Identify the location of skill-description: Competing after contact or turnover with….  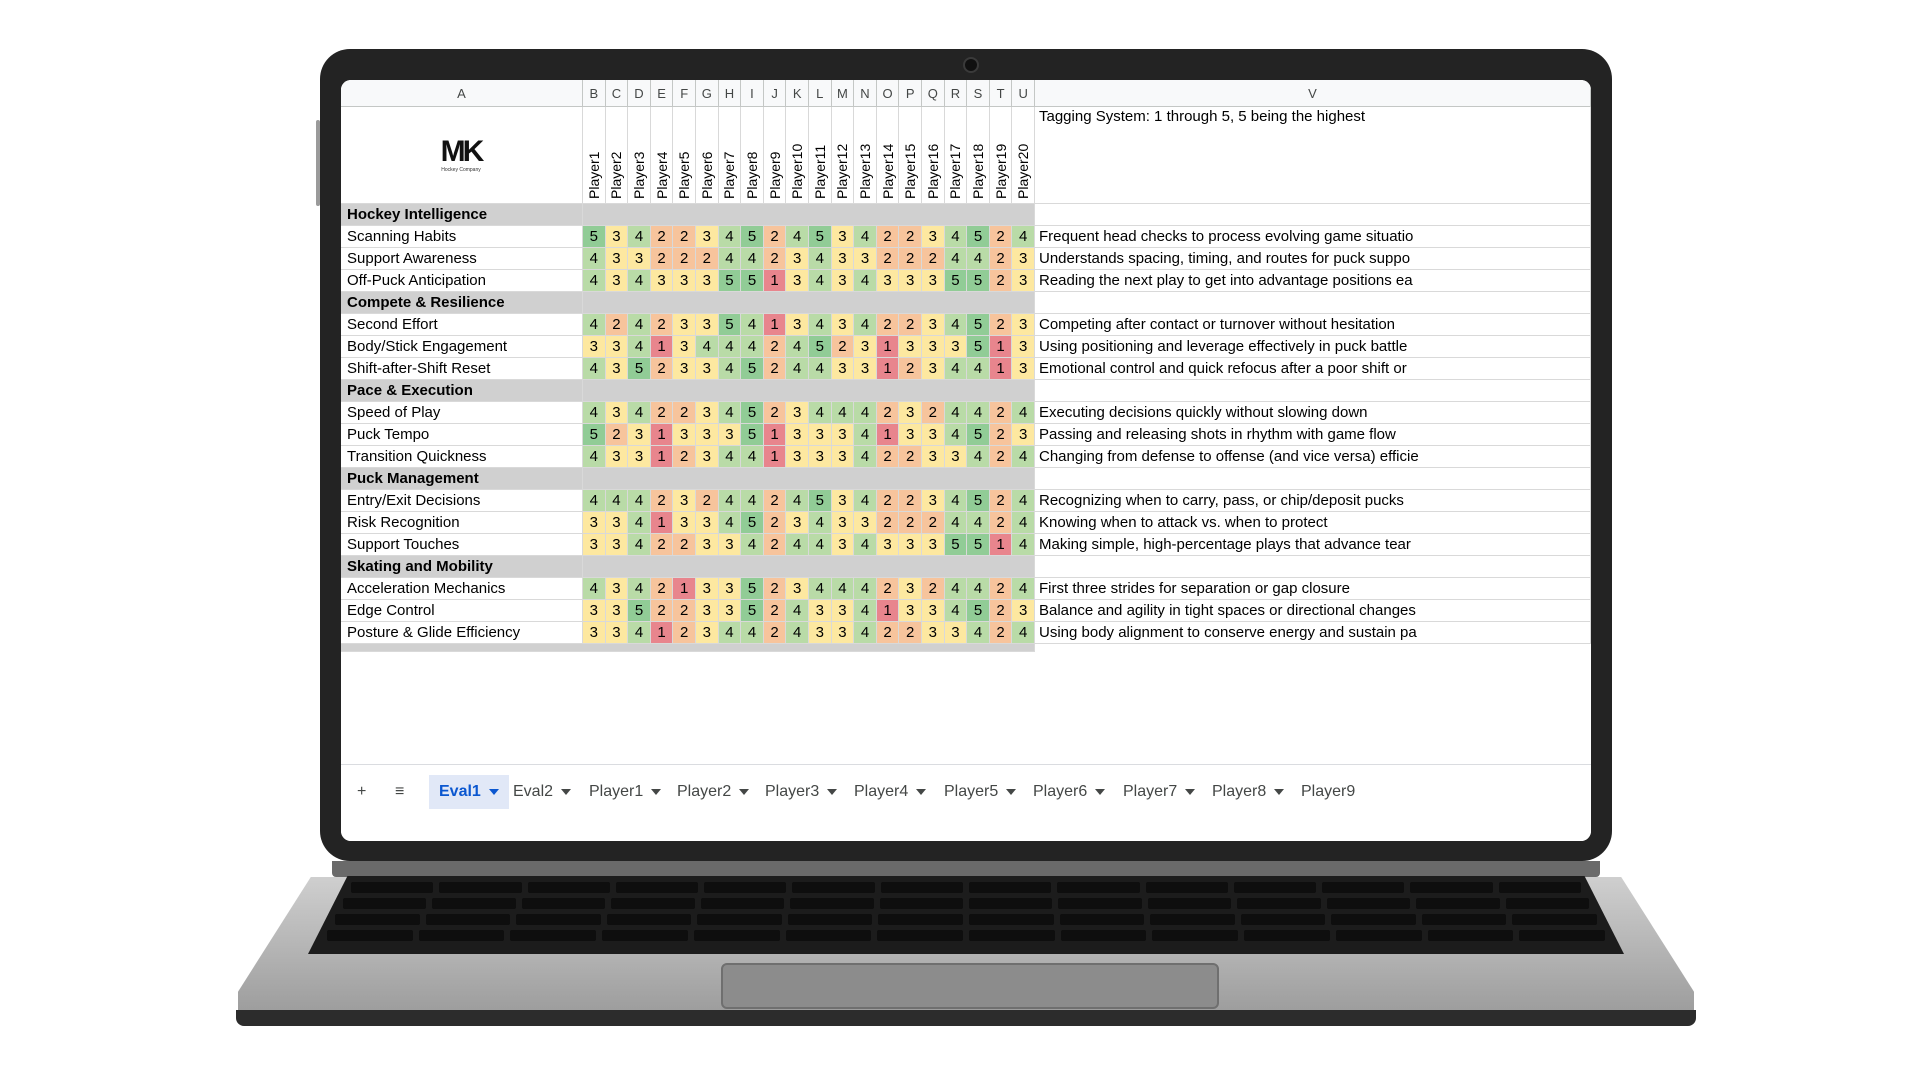
(1313, 325).